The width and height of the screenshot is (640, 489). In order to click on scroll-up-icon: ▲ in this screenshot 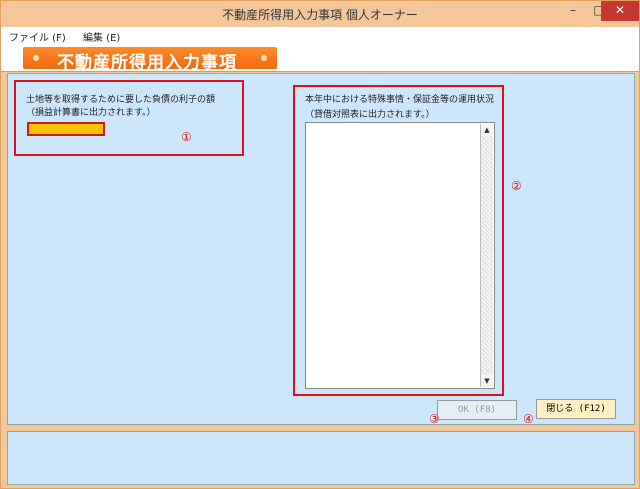, I will do `click(487, 130)`.